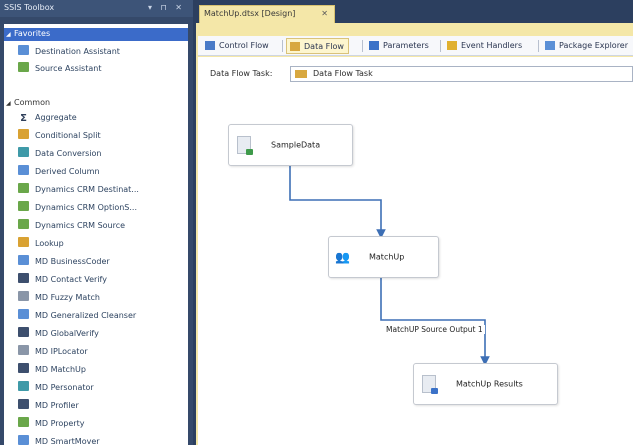  Describe the element at coordinates (102, 244) in the screenshot. I see `toolbox-item-lookup: Lookup` at that location.